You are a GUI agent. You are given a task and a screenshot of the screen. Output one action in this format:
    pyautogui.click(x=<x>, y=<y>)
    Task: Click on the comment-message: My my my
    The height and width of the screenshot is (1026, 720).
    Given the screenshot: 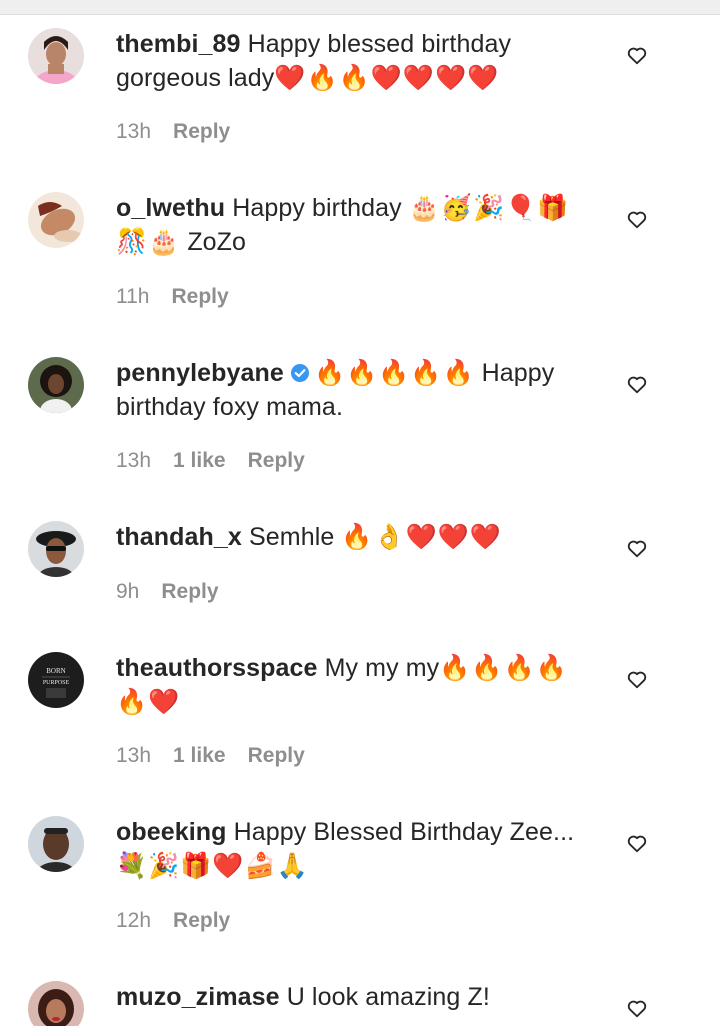 What is the action you would take?
    pyautogui.click(x=382, y=668)
    